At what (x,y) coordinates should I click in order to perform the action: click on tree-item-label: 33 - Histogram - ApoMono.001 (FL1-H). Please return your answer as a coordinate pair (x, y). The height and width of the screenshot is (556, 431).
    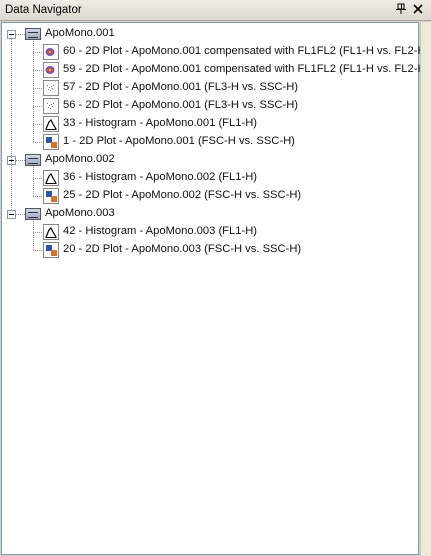
    Looking at the image, I should click on (160, 123).